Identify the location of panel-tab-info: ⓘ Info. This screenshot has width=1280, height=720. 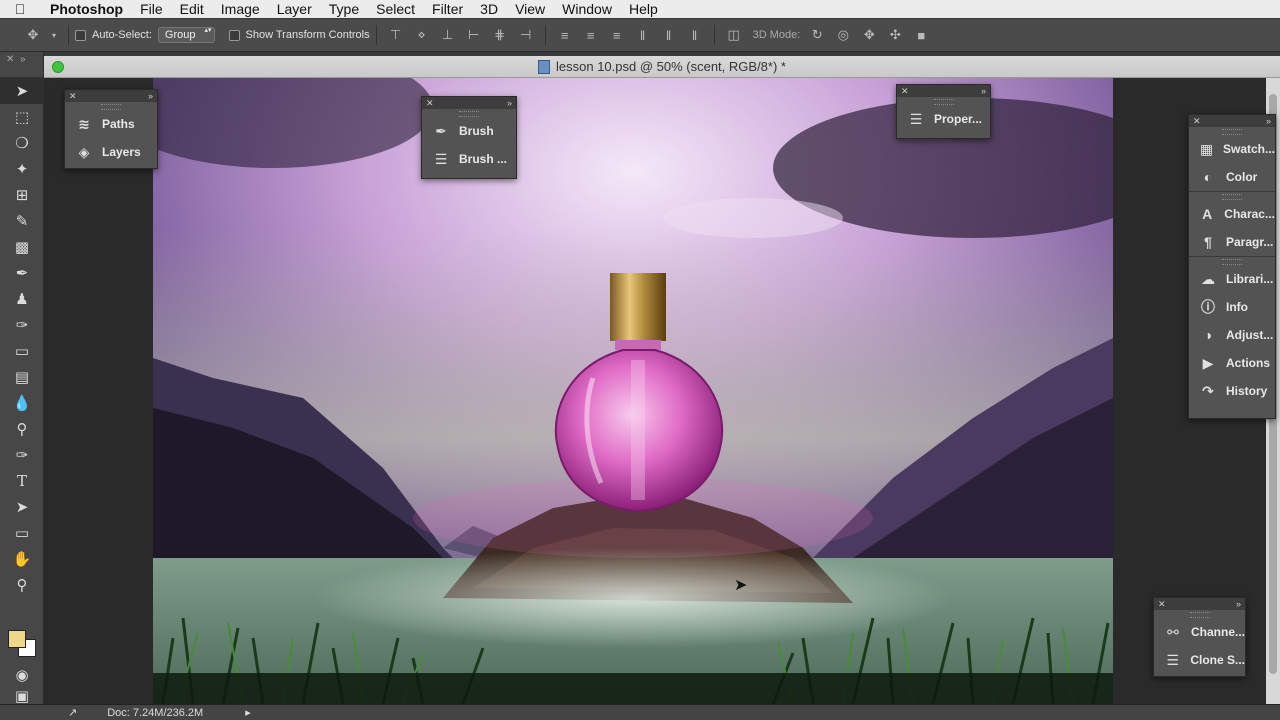
(1232, 307).